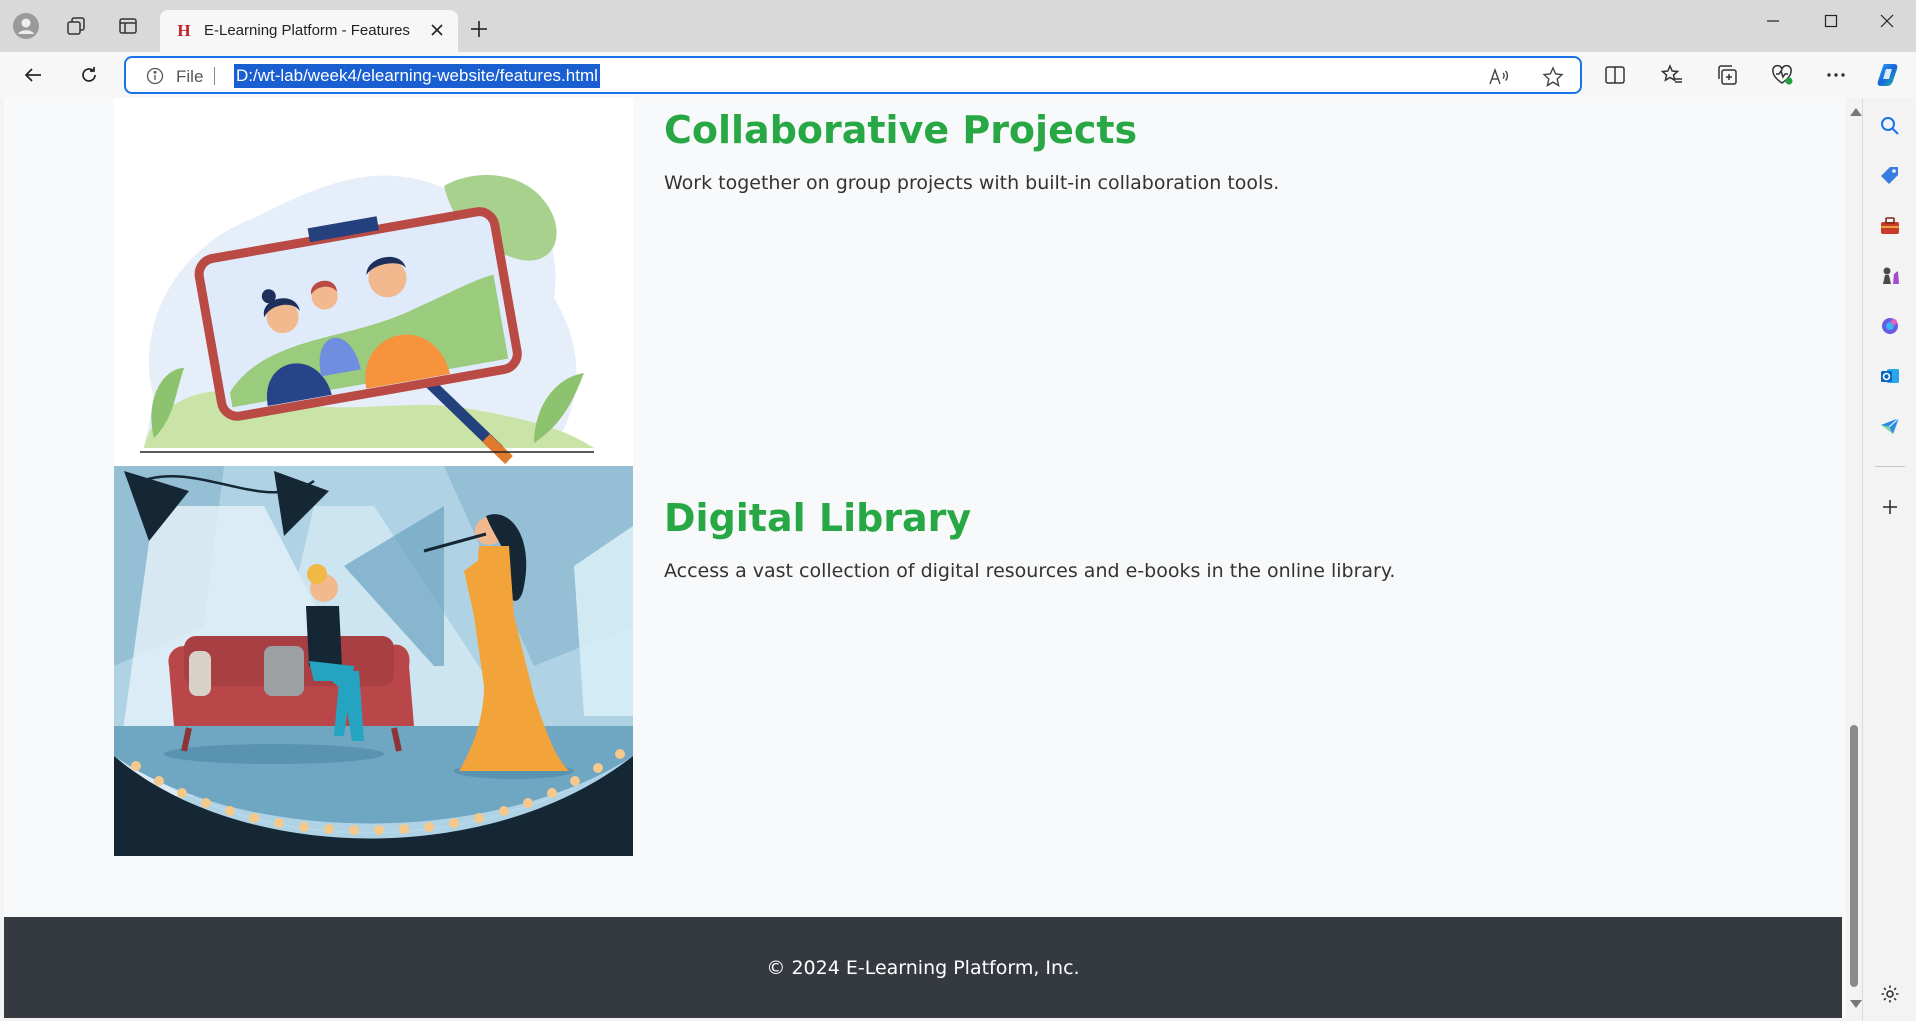 The image size is (1916, 1021). Describe the element at coordinates (1890, 994) in the screenshot. I see `settings-icon` at that location.